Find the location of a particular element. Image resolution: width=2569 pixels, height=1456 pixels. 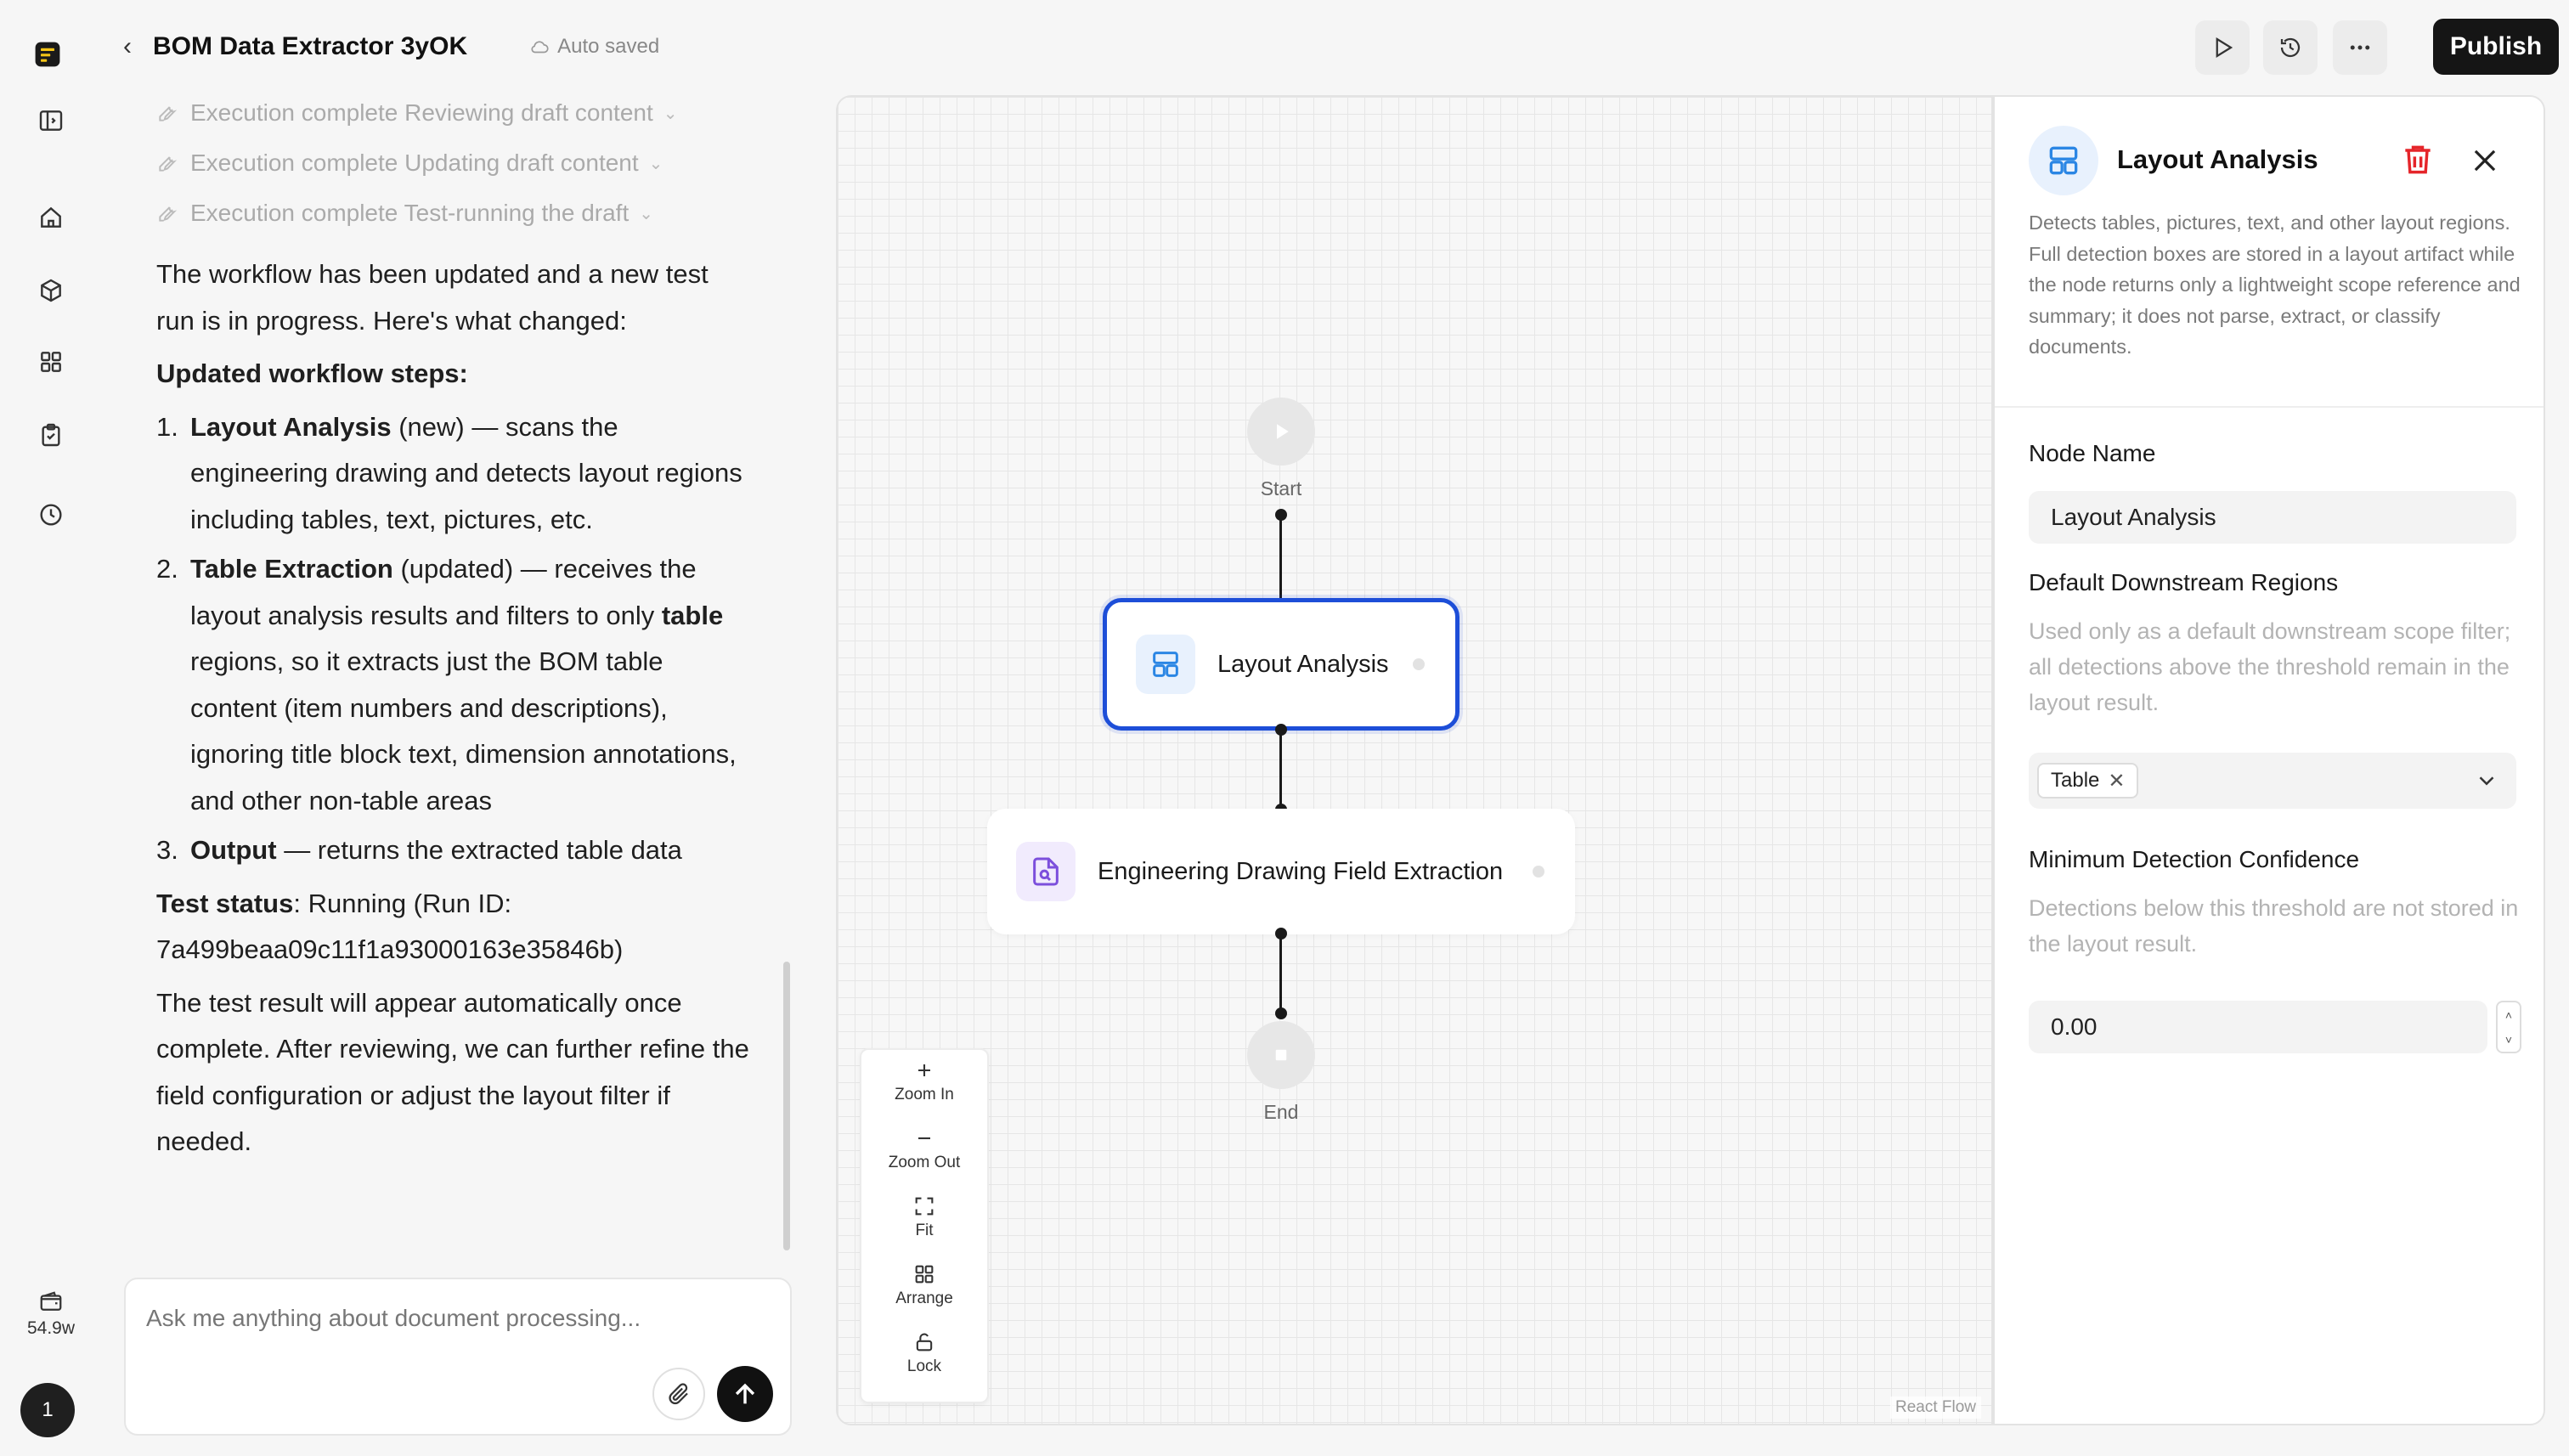

credits-indicator: 54.9w is located at coordinates (51, 1315).